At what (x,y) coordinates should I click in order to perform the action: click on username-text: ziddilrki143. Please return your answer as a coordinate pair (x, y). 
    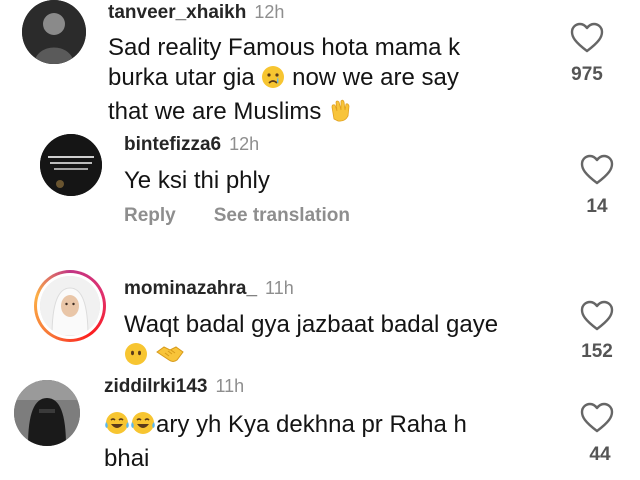
    Looking at the image, I should click on (156, 386).